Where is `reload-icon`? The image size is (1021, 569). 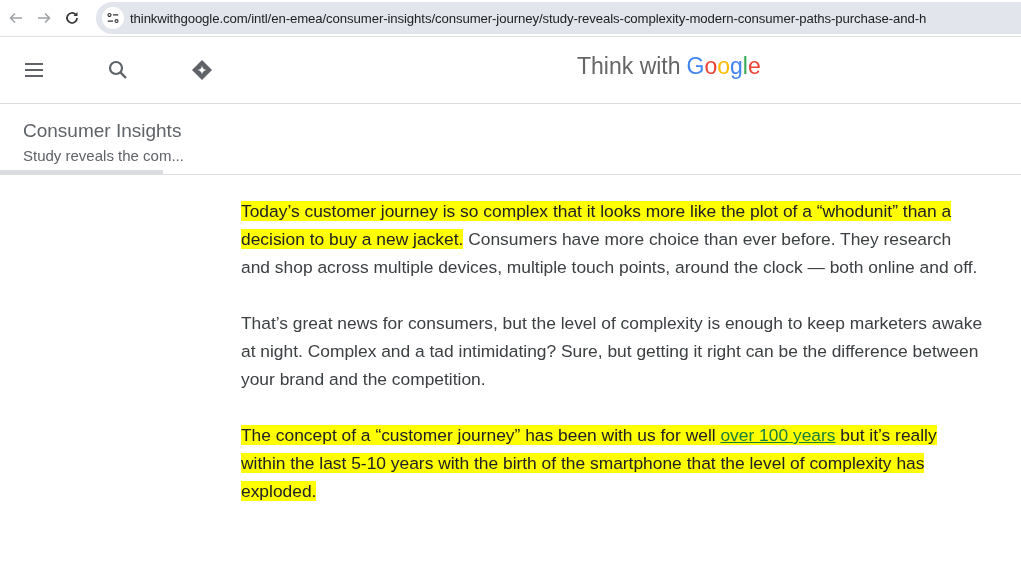 reload-icon is located at coordinates (72, 18).